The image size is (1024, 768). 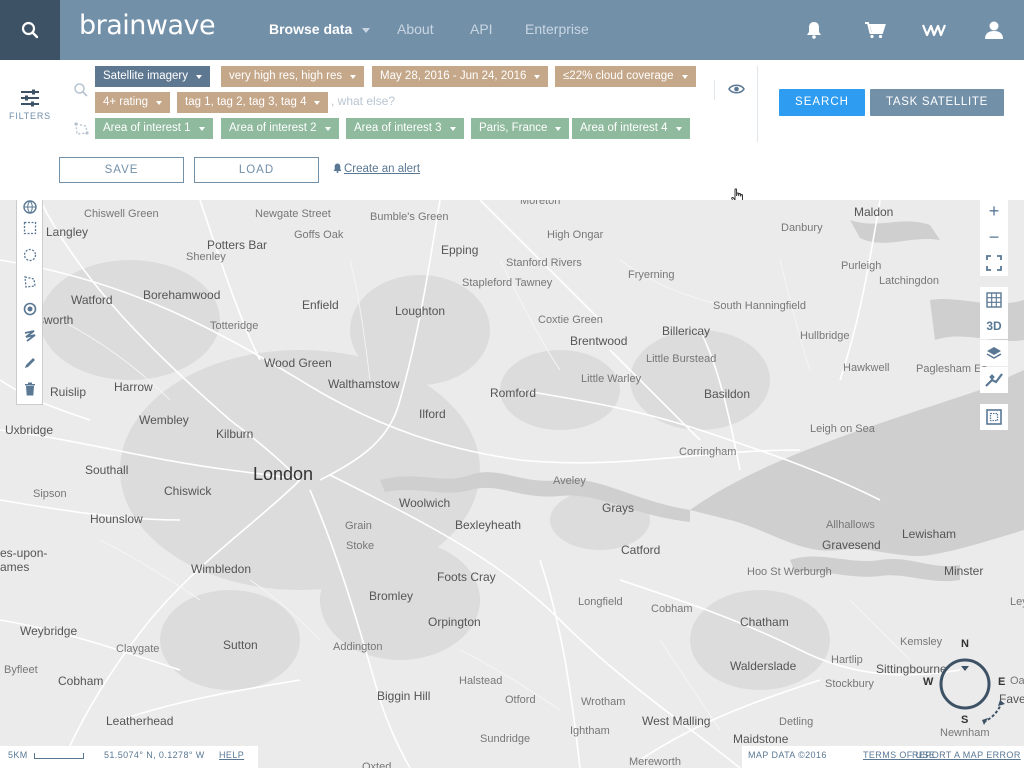 What do you see at coordinates (364, 384) in the screenshot?
I see `place-label: Walthamstow` at bounding box center [364, 384].